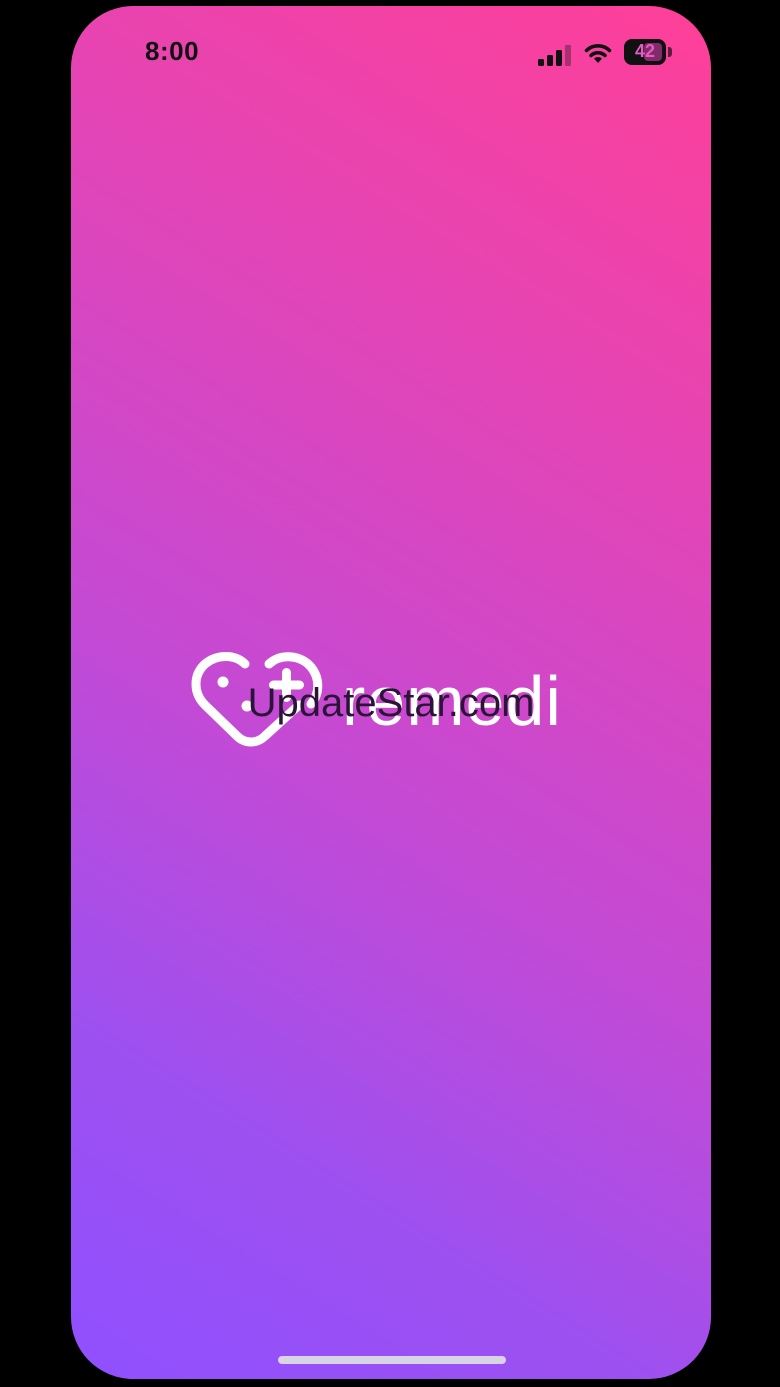 The width and height of the screenshot is (780, 1387). I want to click on home-indicator, so click(392, 1360).